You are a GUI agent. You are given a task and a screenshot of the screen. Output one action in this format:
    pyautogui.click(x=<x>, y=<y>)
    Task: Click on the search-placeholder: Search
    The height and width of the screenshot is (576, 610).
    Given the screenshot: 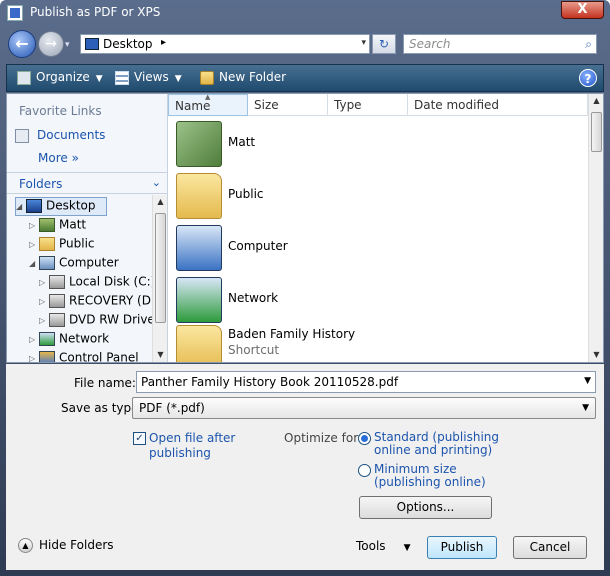 What is the action you would take?
    pyautogui.click(x=430, y=44)
    